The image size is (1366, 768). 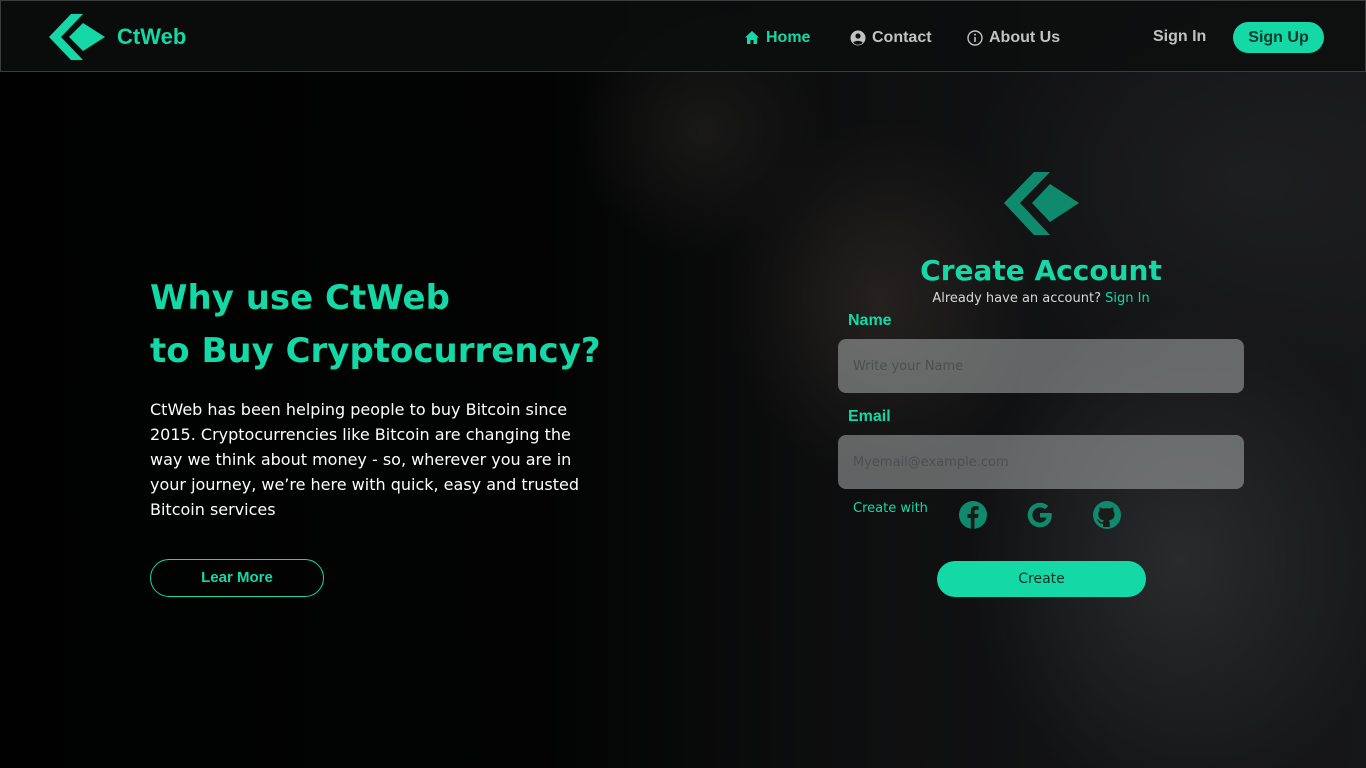 I want to click on form-sign-in-link: Sign In, so click(x=1127, y=298).